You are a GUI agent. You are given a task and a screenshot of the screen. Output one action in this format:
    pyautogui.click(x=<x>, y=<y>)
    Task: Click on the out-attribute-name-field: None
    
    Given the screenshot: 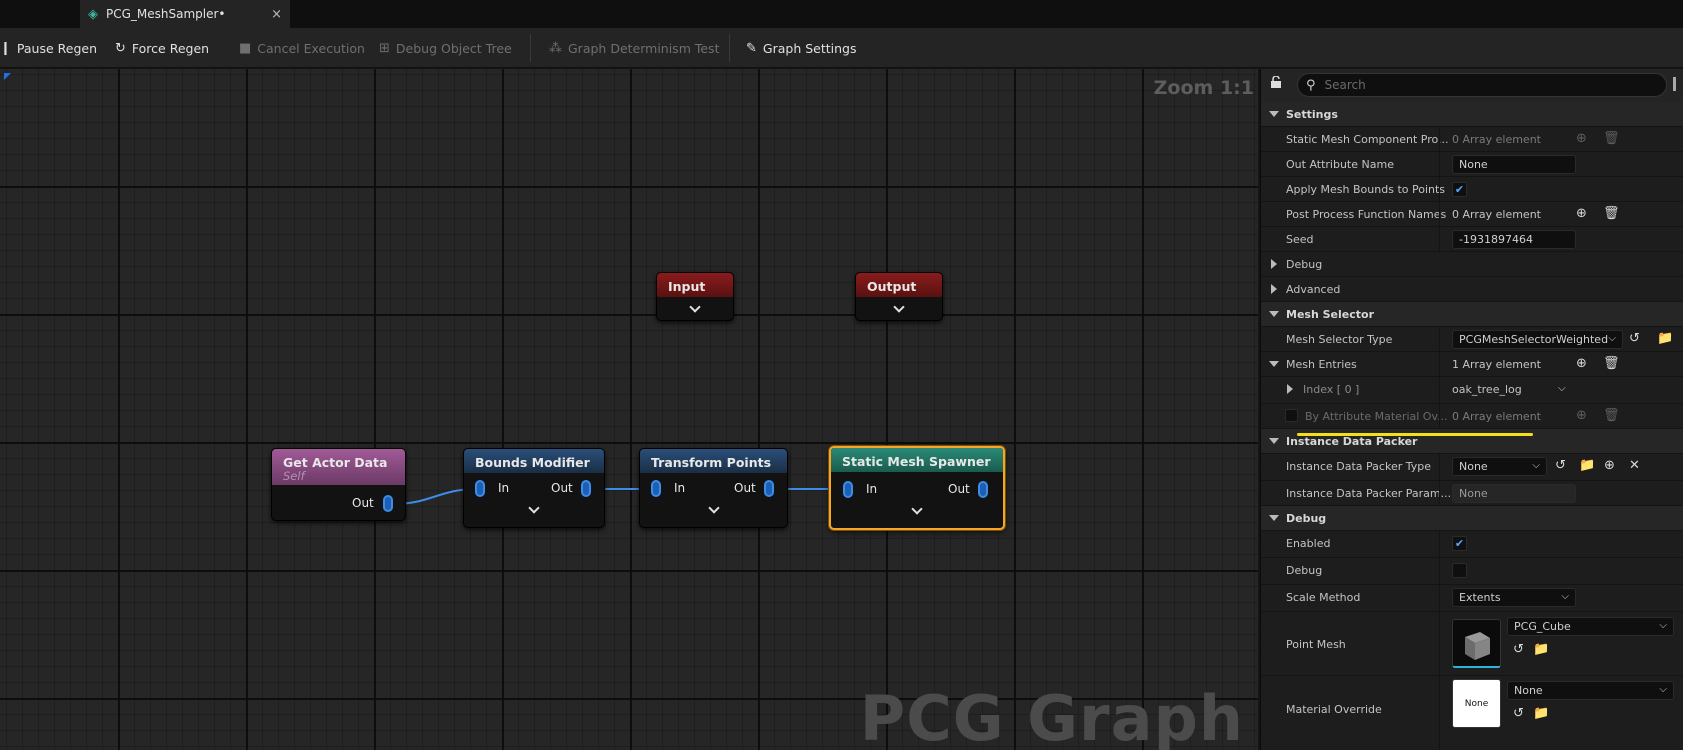 What is the action you would take?
    pyautogui.click(x=1514, y=164)
    